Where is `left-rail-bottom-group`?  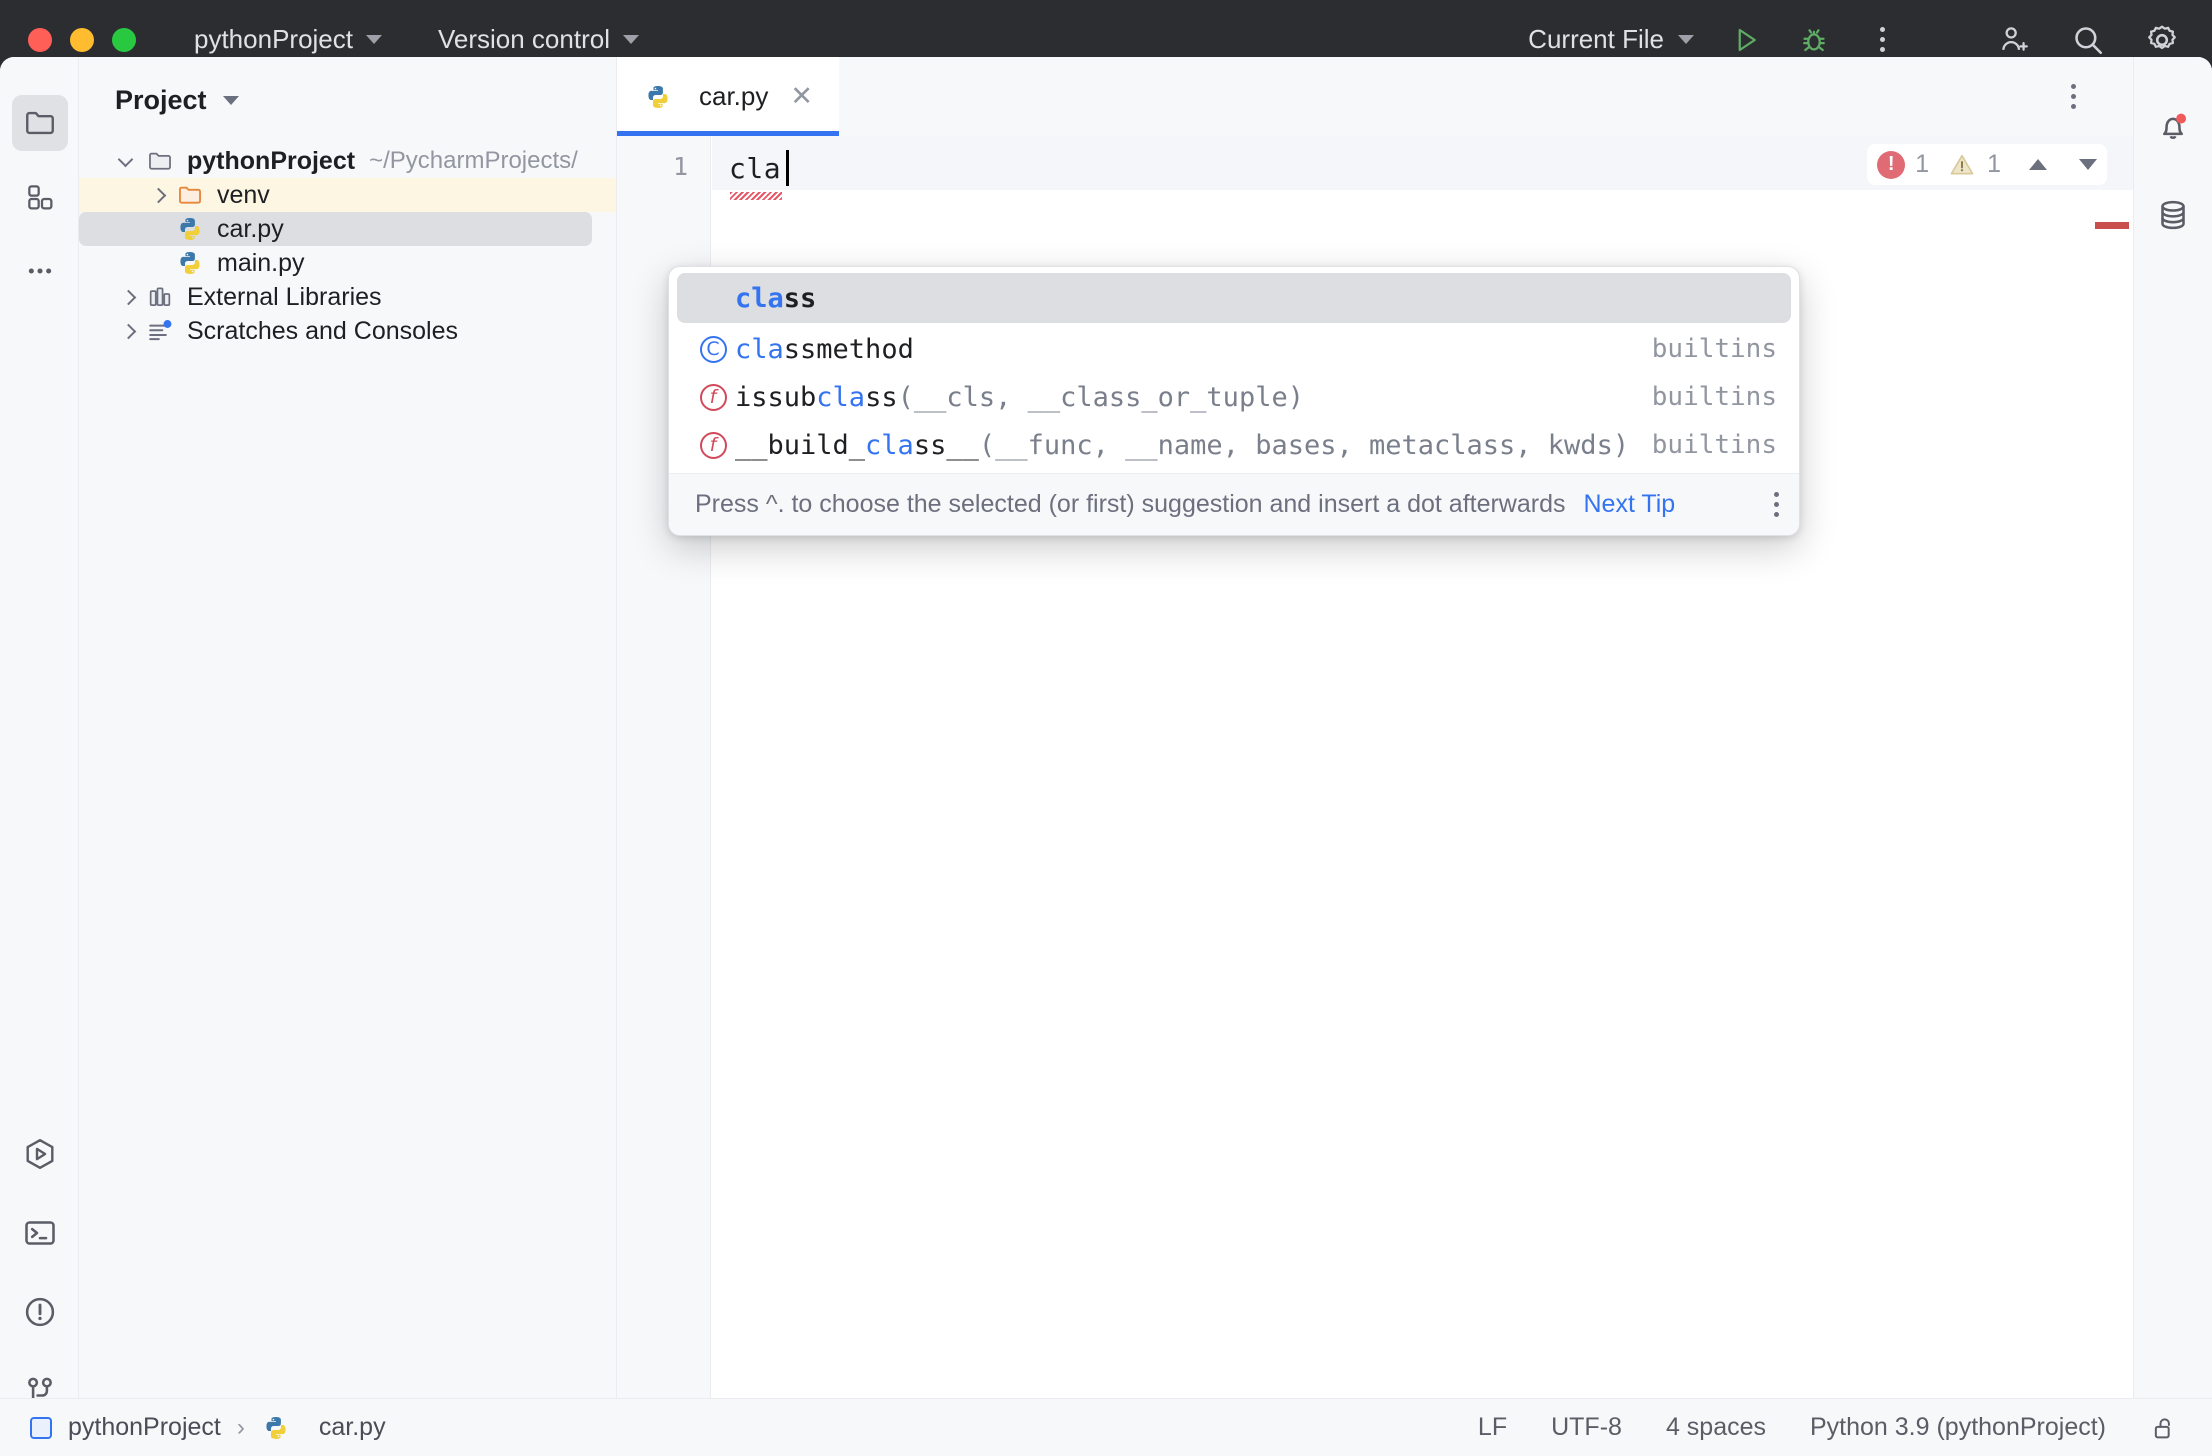
left-rail-bottom-group is located at coordinates (39, 1272).